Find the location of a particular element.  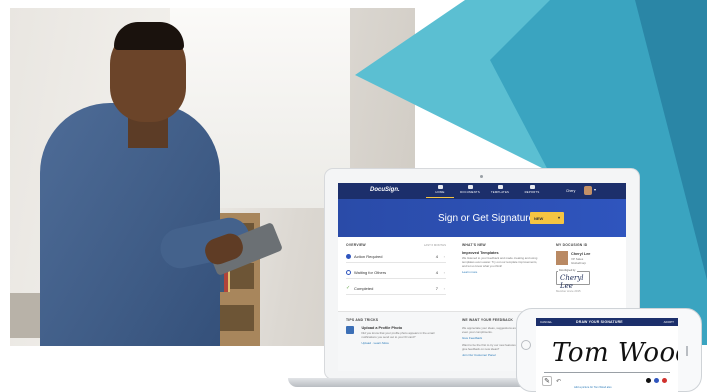

laptop-camera is located at coordinates (481, 176).